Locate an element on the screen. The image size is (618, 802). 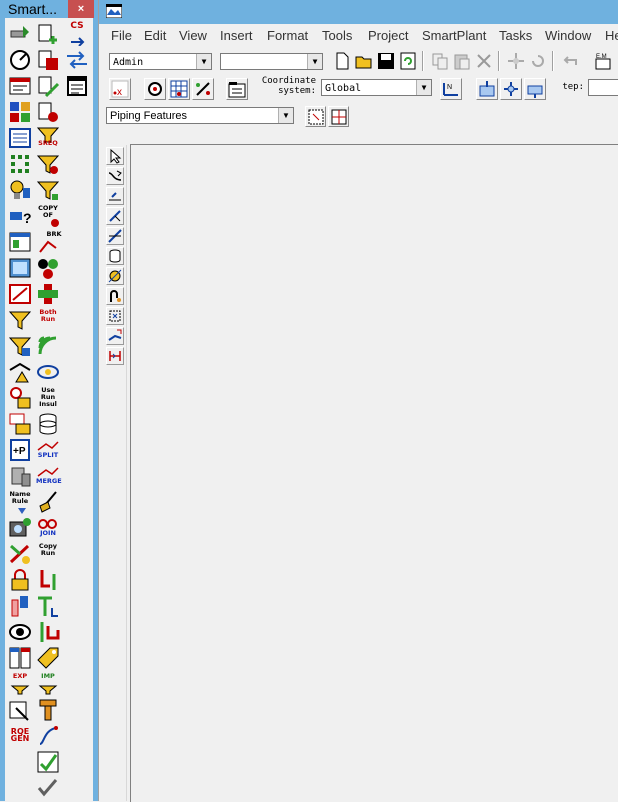
open-folder-icon is located at coordinates (364, 61).